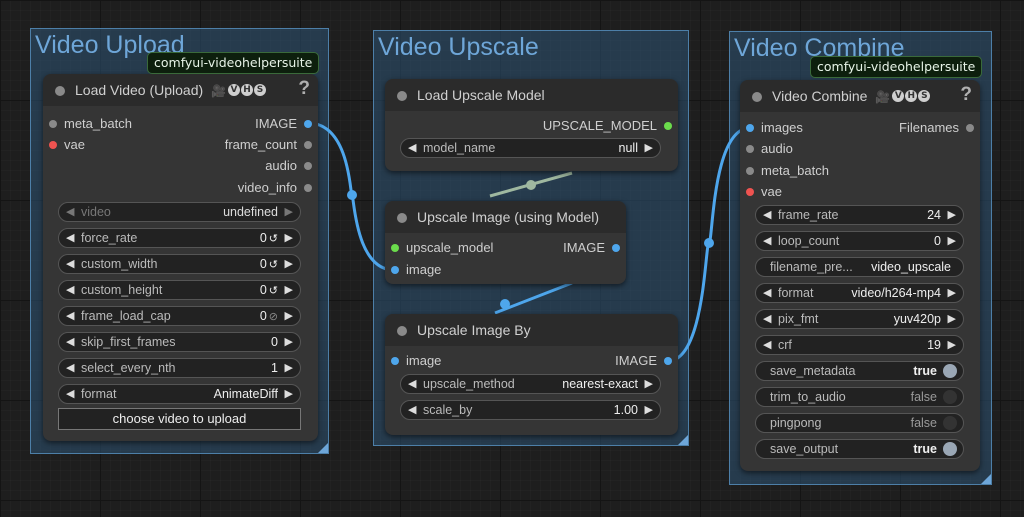  Describe the element at coordinates (530, 384) in the screenshot. I see `combo-upscale-method: ◀ upscale_method nearest-exact ▶` at that location.